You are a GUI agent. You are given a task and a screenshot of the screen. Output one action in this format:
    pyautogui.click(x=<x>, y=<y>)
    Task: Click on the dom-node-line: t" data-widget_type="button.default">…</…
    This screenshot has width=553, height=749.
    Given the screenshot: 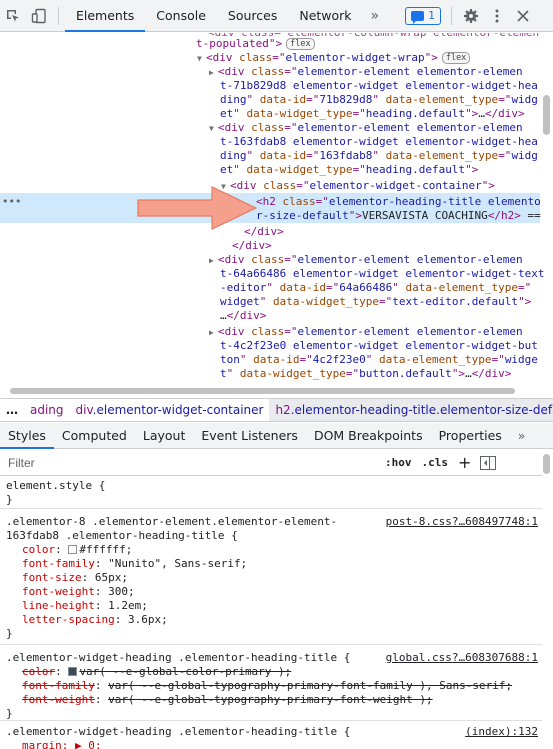 What is the action you would take?
    pyautogui.click(x=379, y=374)
    